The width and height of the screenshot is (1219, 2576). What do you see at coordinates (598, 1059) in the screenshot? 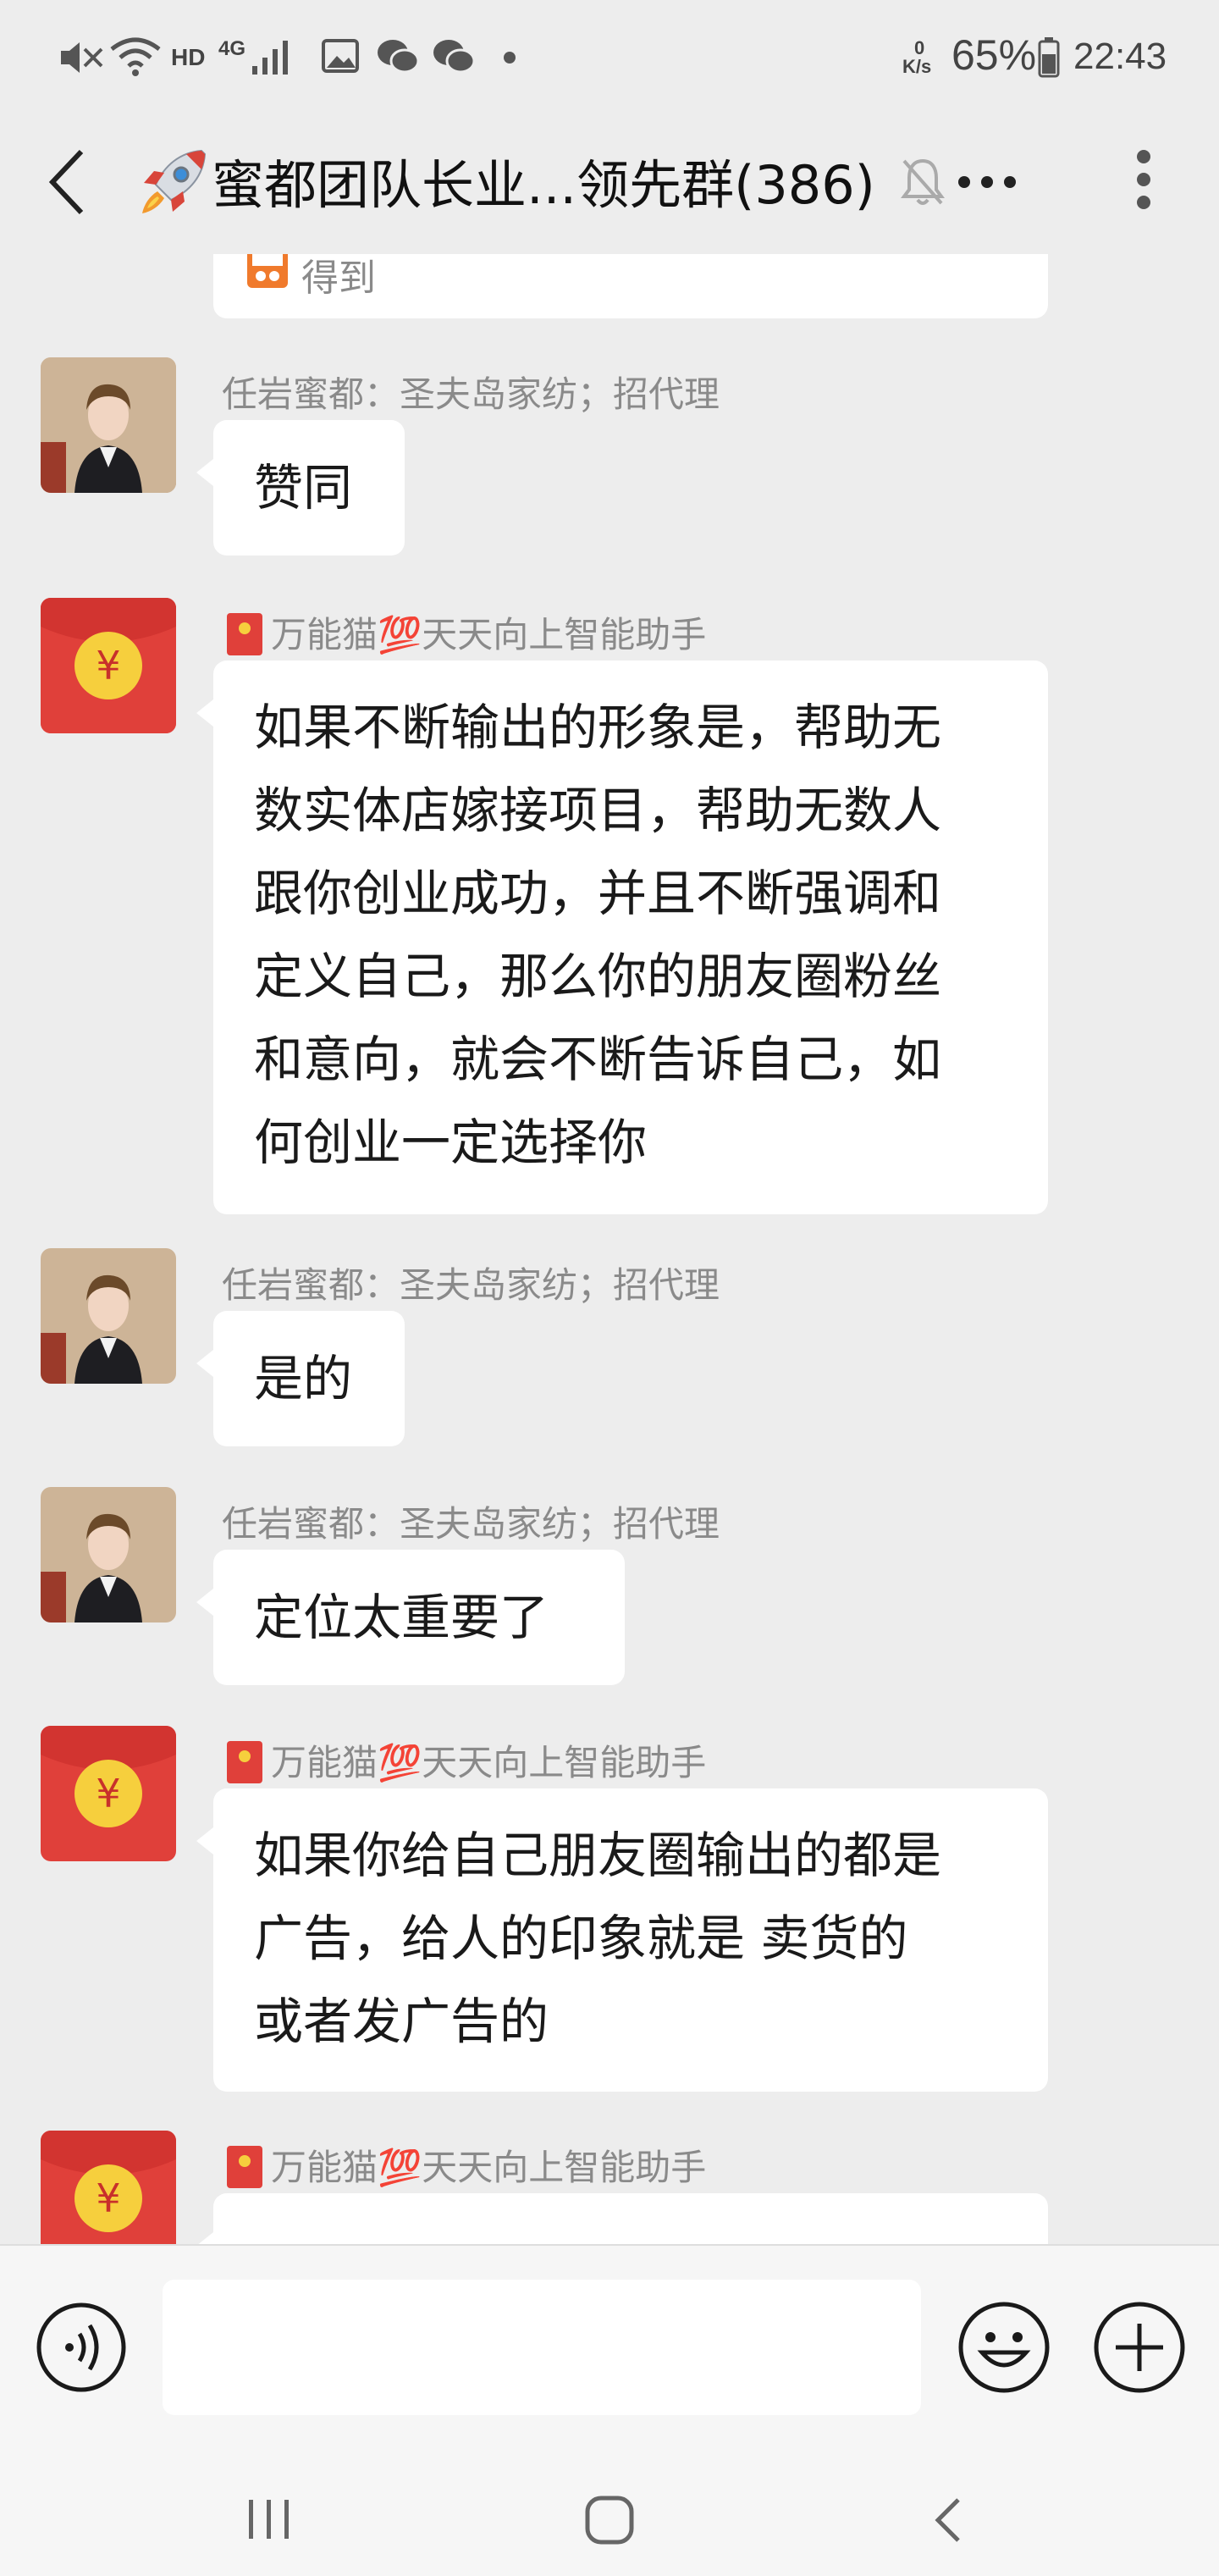
I see `message-line: 和意向，就会不断告诉自己，如` at bounding box center [598, 1059].